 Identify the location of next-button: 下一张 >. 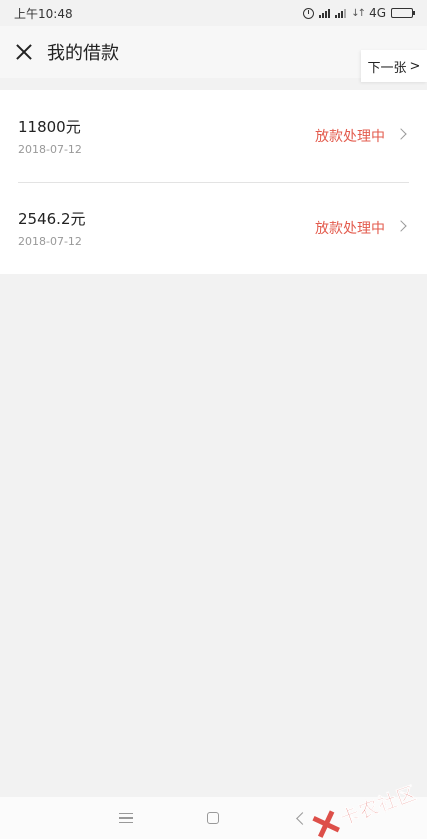
(394, 66).